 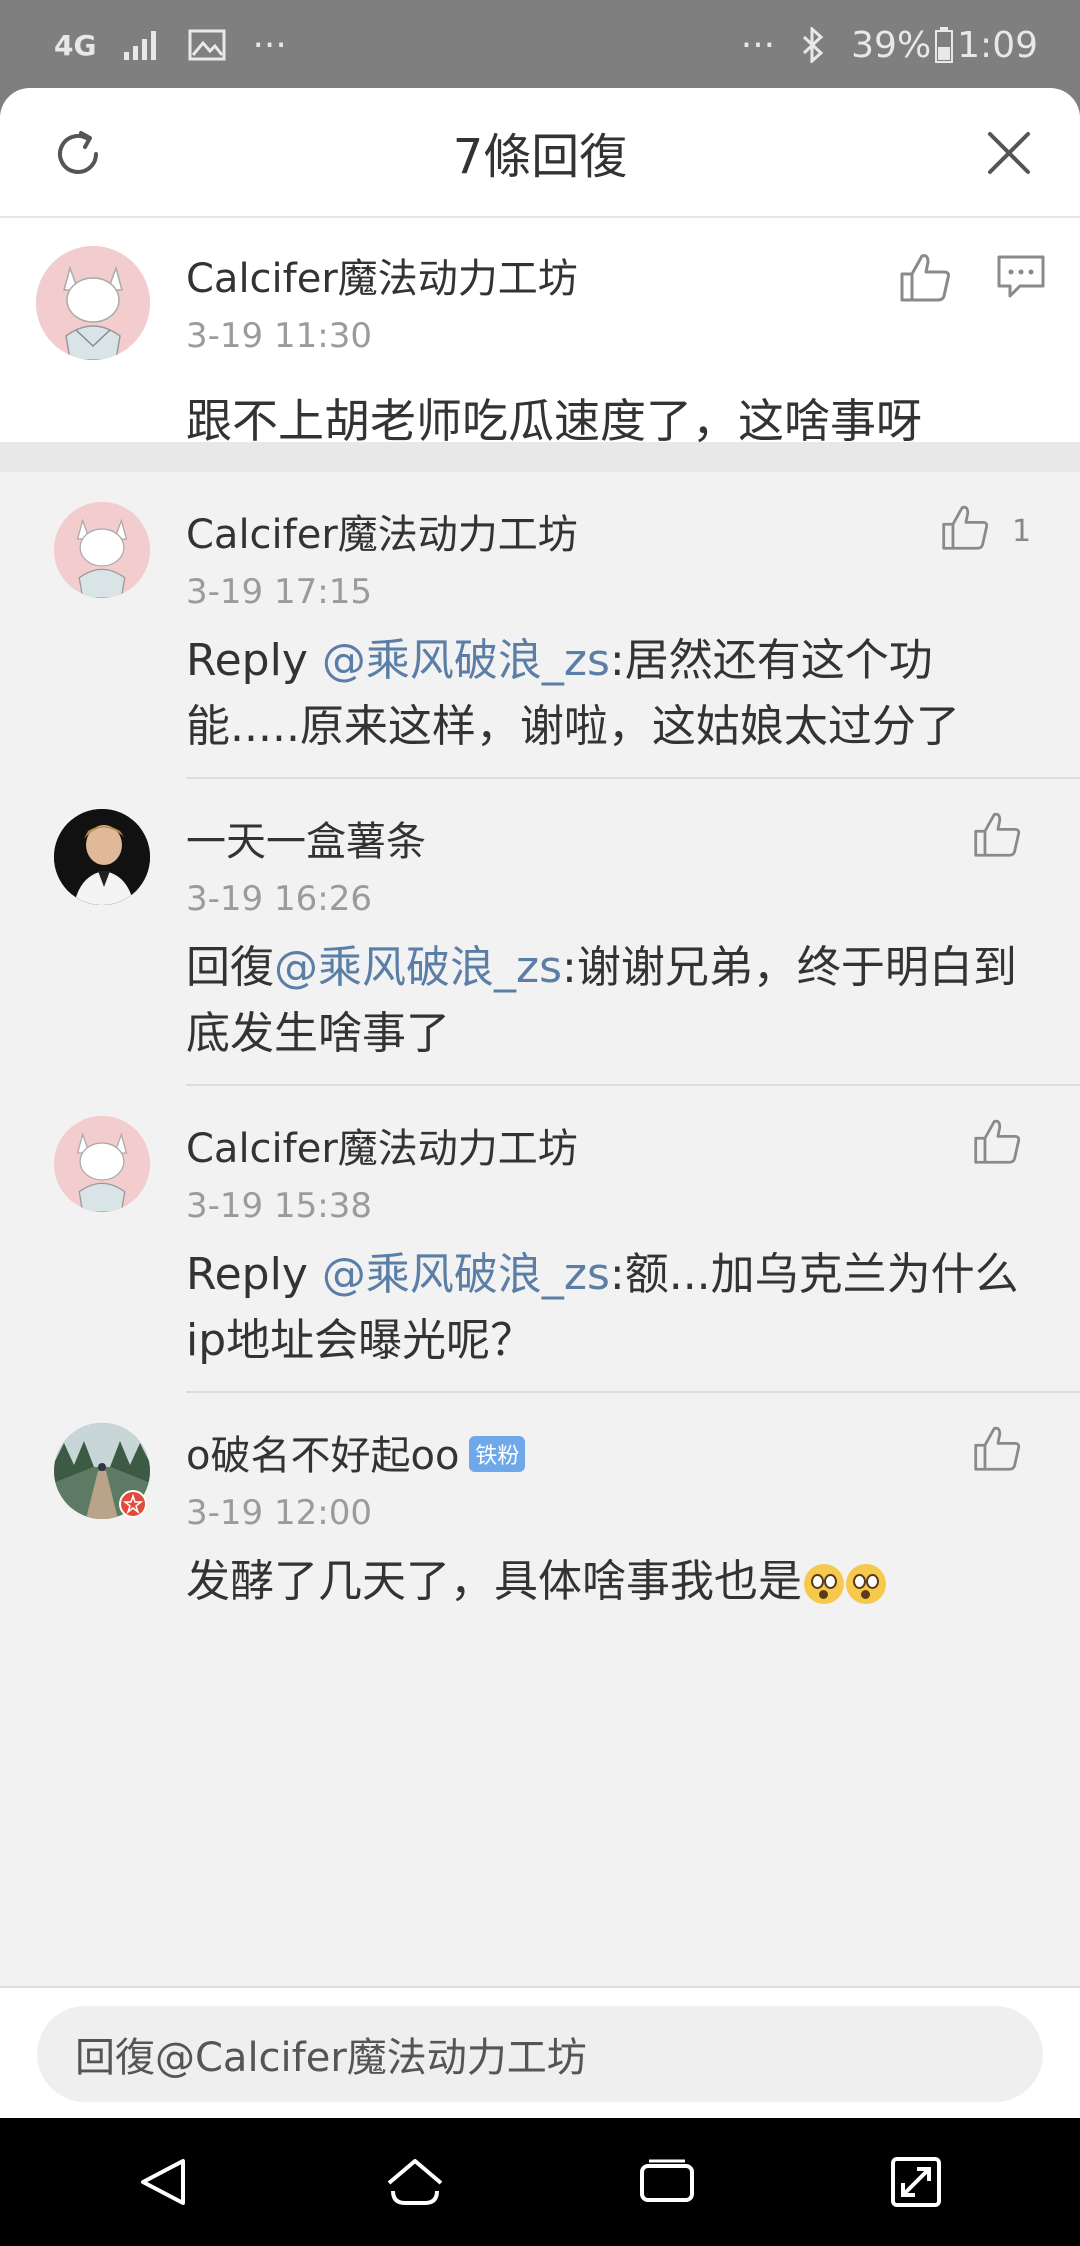 I want to click on reply-timestamp: 3-19 12:00, so click(x=279, y=1513).